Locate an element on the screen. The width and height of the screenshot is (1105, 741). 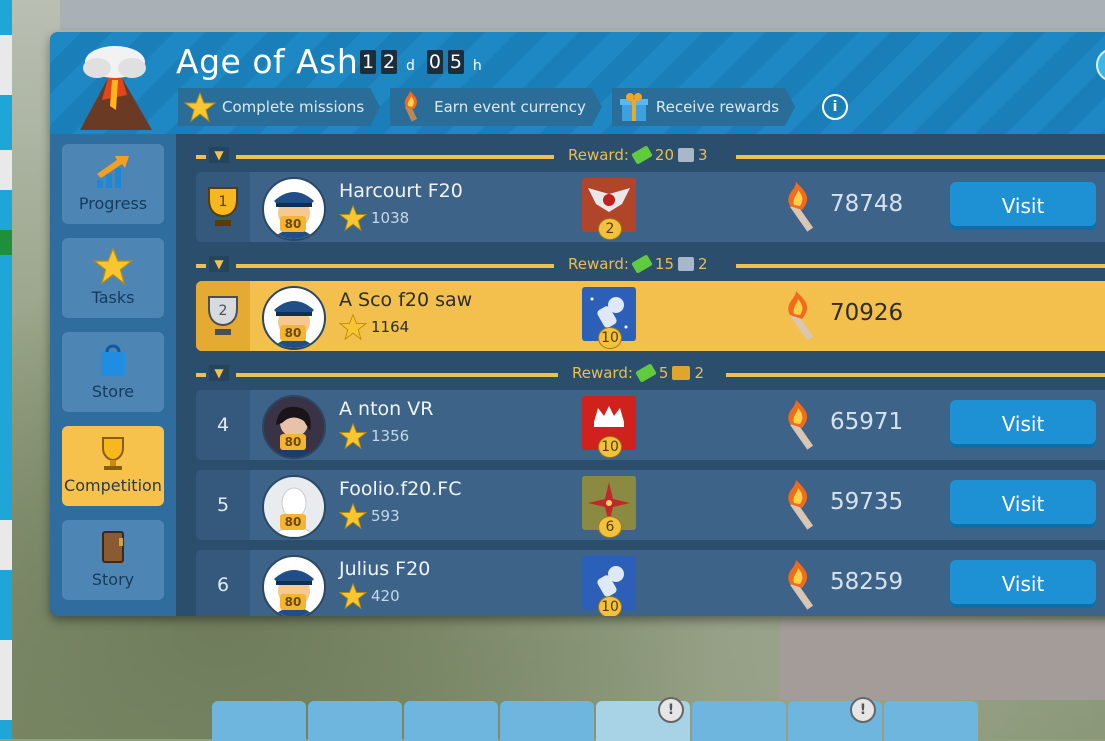
reward-info: Reward: 5 2 is located at coordinates (638, 373).